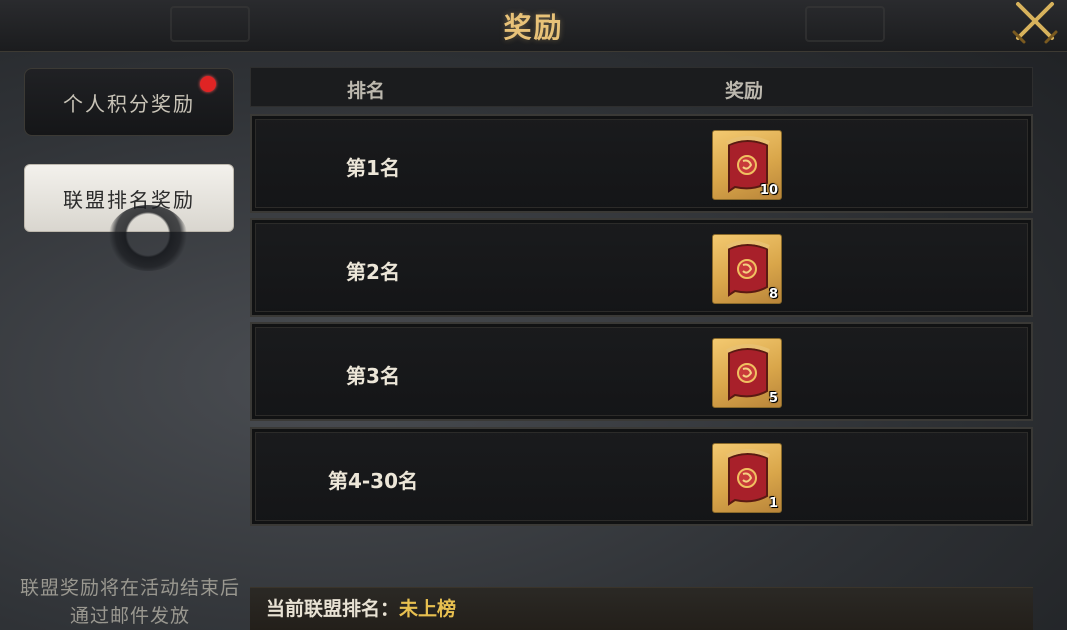 The height and width of the screenshot is (630, 1067). I want to click on rank-label: 第3名, so click(373, 376).